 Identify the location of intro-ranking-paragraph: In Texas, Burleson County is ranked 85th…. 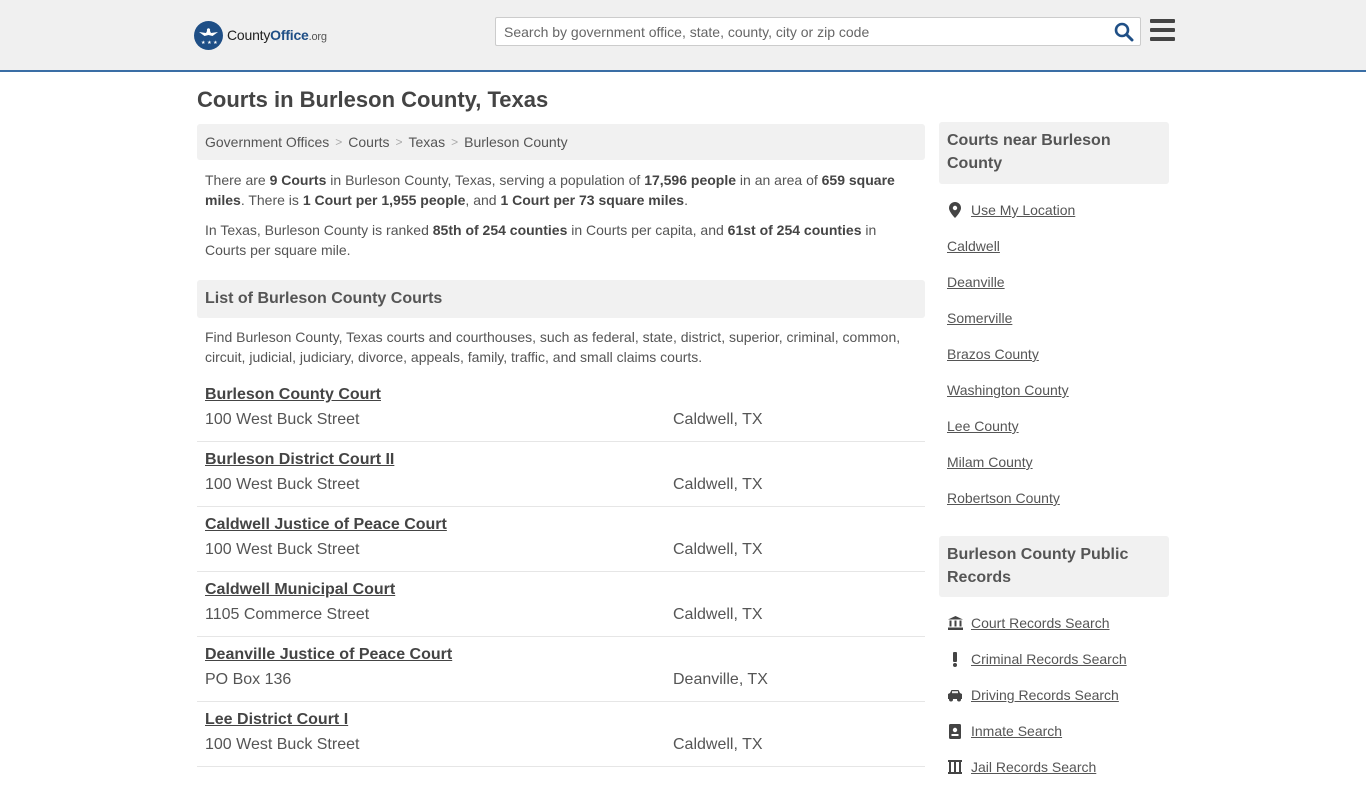
(541, 240).